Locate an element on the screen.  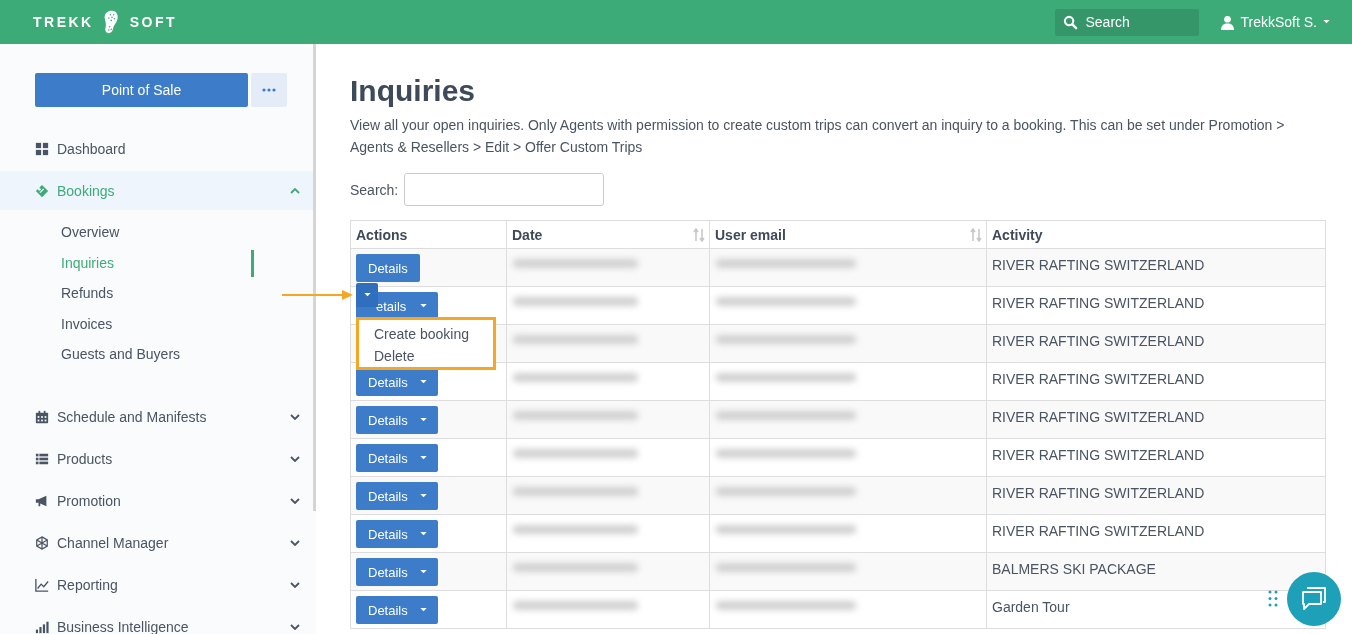
logo-text: TREKK is located at coordinates (63, 22).